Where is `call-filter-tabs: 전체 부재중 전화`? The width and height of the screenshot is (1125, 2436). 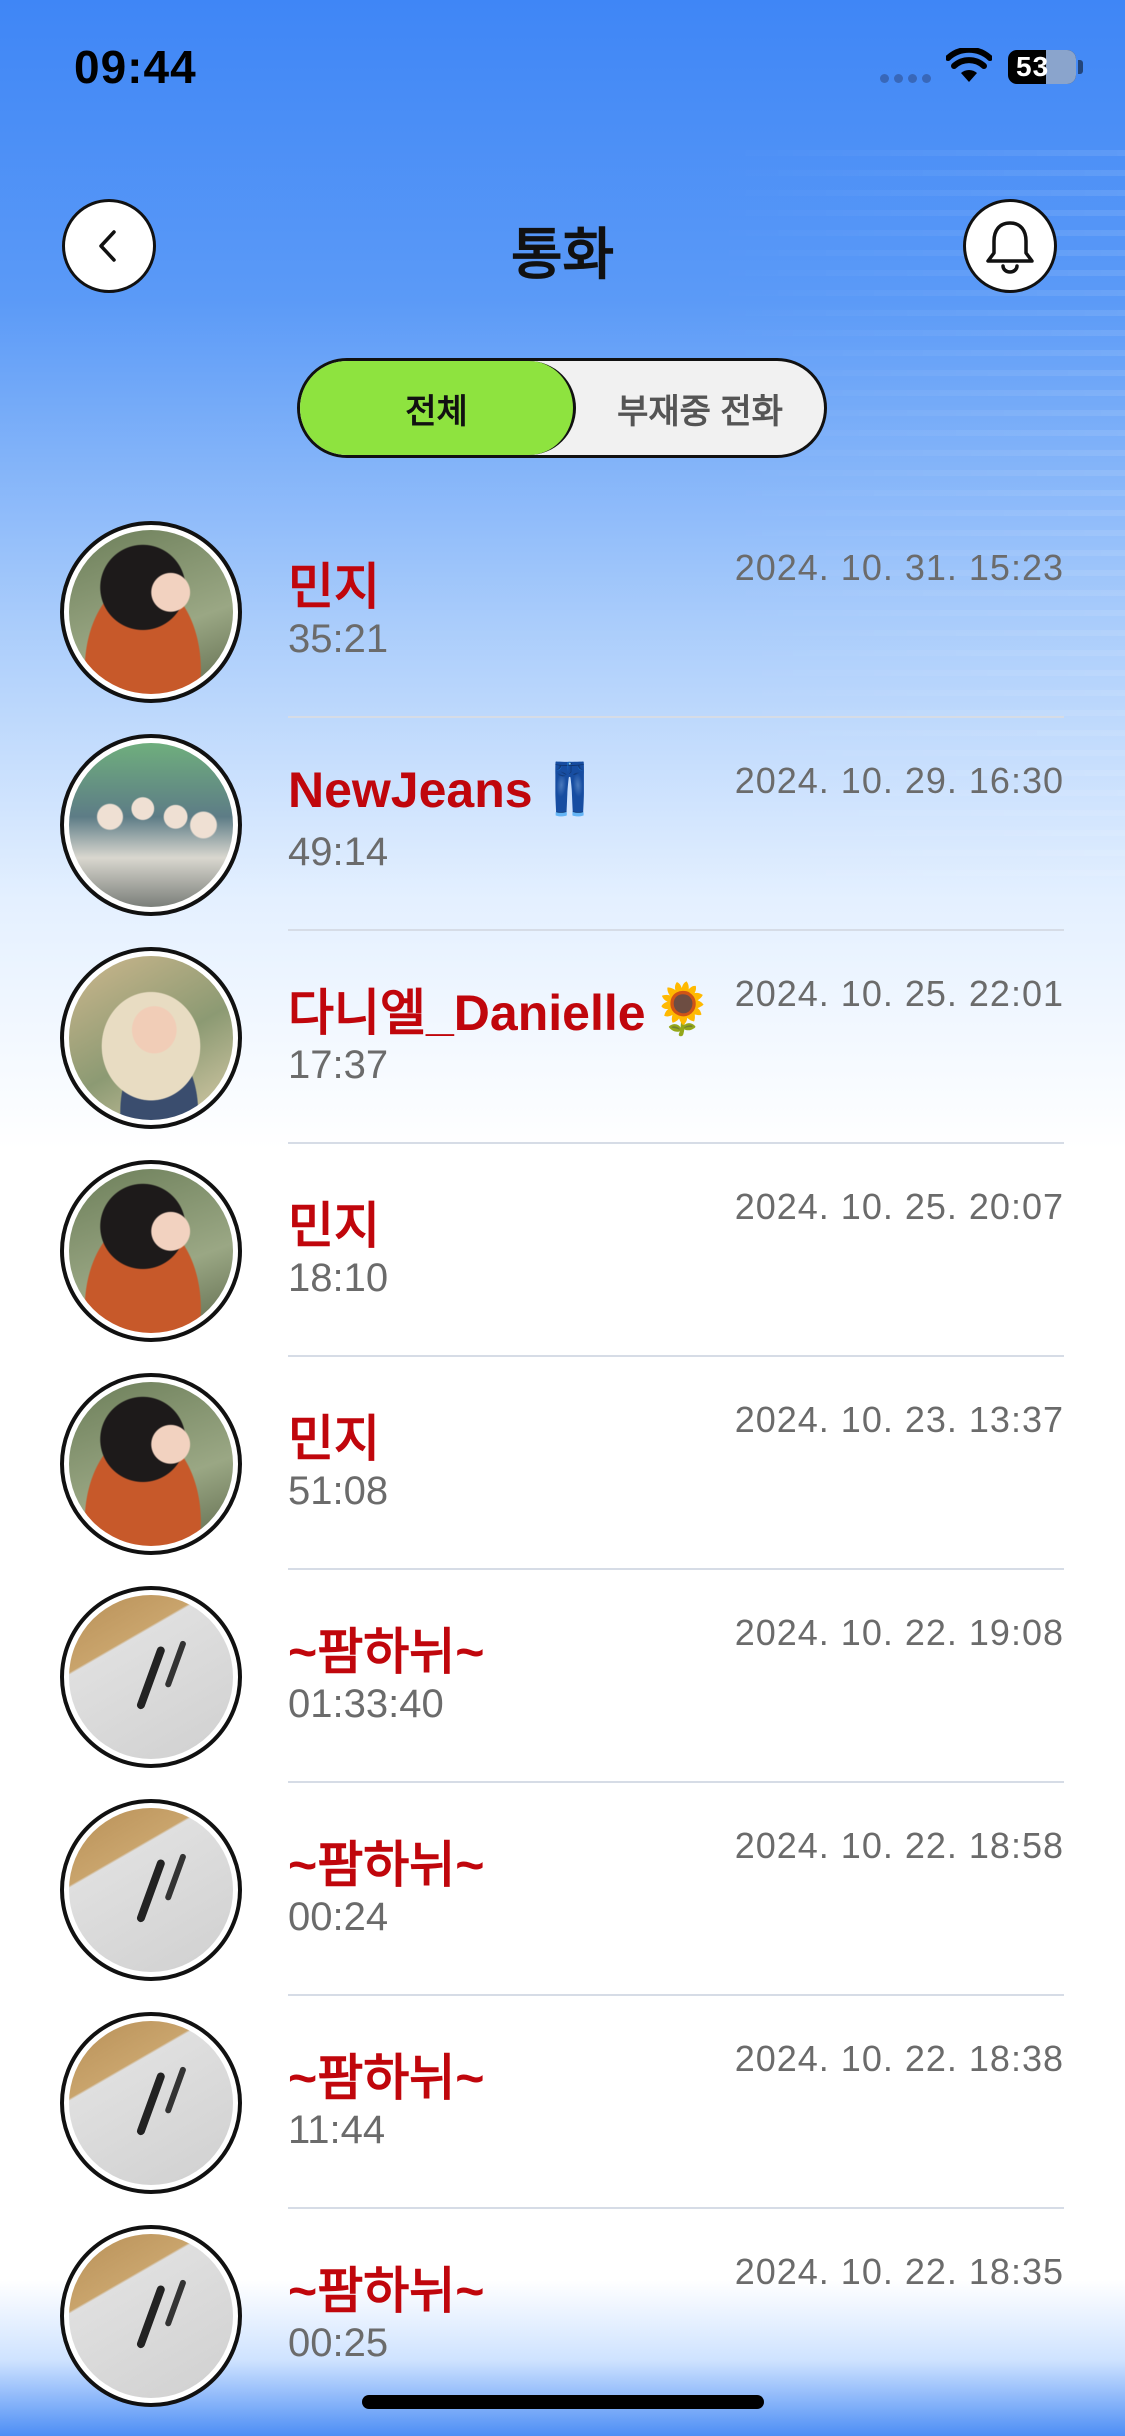
call-filter-tabs: 전체 부재중 전화 is located at coordinates (562, 408).